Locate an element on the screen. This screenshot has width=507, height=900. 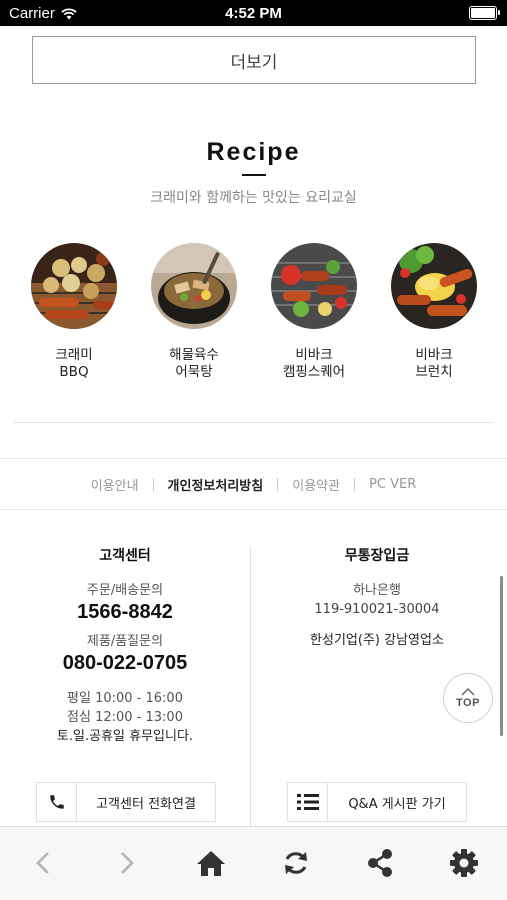
recipe-subtitle: 크래미와 함께하는 맛있는 요리교실 is located at coordinates (253, 198).